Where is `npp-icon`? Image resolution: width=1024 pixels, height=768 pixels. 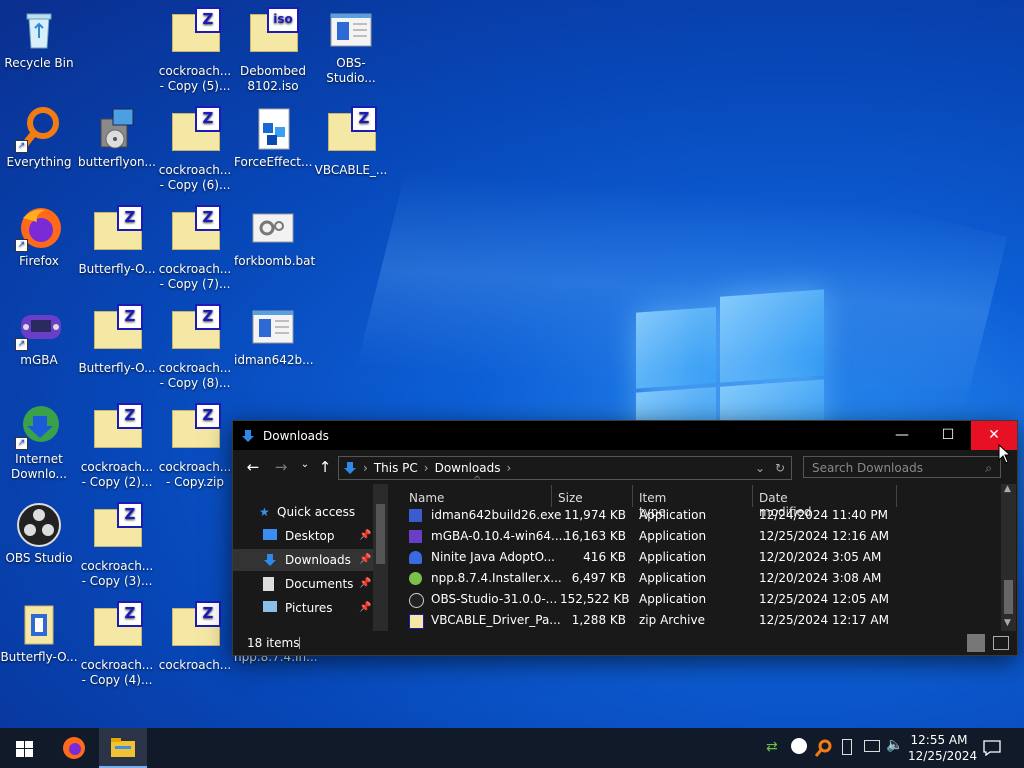 npp-icon is located at coordinates (415, 578).